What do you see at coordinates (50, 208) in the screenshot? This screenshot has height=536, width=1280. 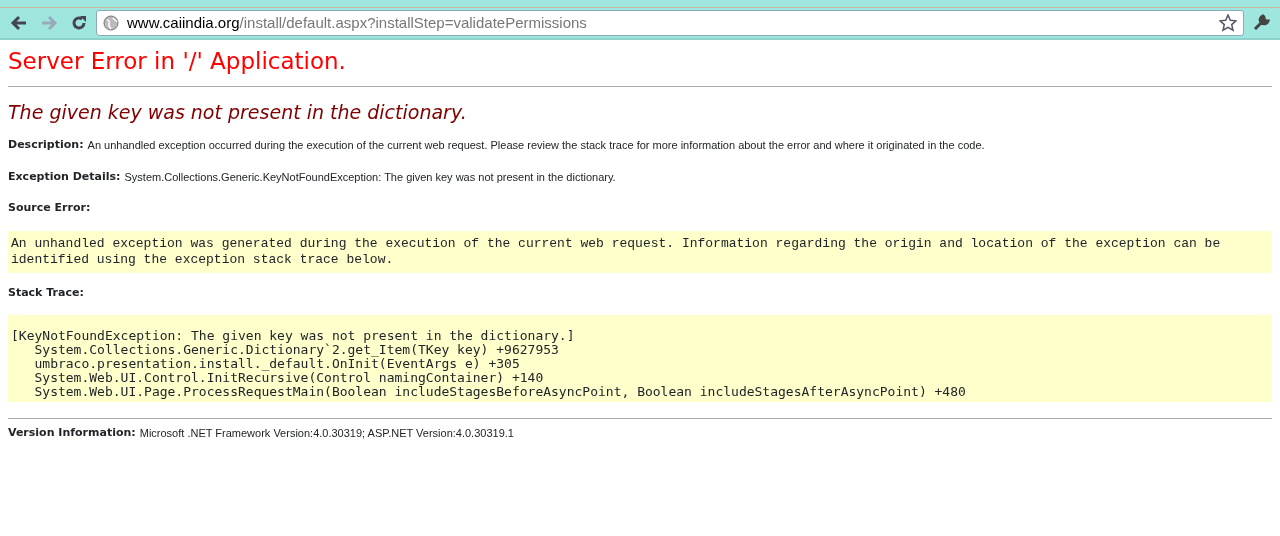 I see `section-heading: Source Error:` at bounding box center [50, 208].